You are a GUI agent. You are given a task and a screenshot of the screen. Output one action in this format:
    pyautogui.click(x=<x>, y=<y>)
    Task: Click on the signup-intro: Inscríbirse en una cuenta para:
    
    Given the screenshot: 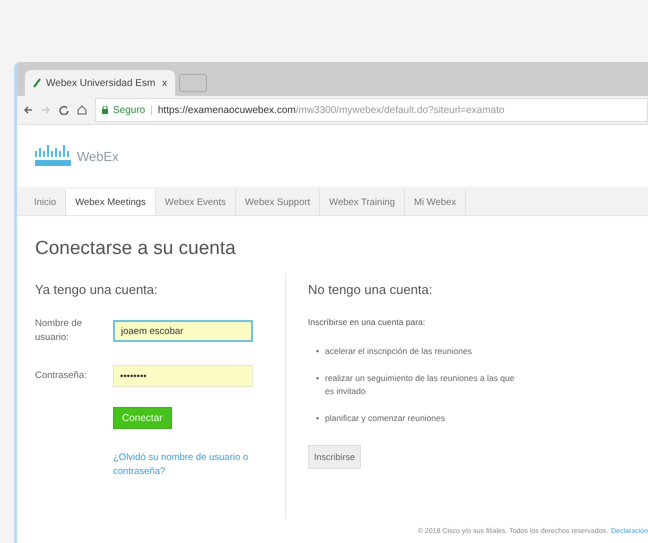 What is the action you would take?
    pyautogui.click(x=367, y=322)
    